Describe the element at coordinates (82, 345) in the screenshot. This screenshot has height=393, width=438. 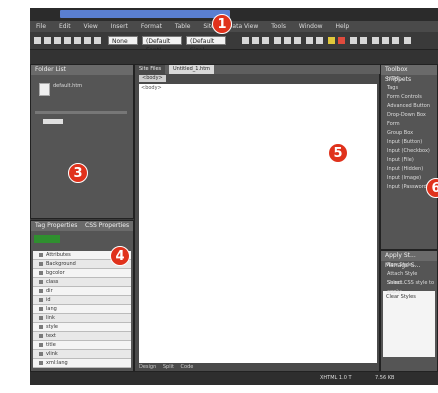
I see `table-row: title` at that location.